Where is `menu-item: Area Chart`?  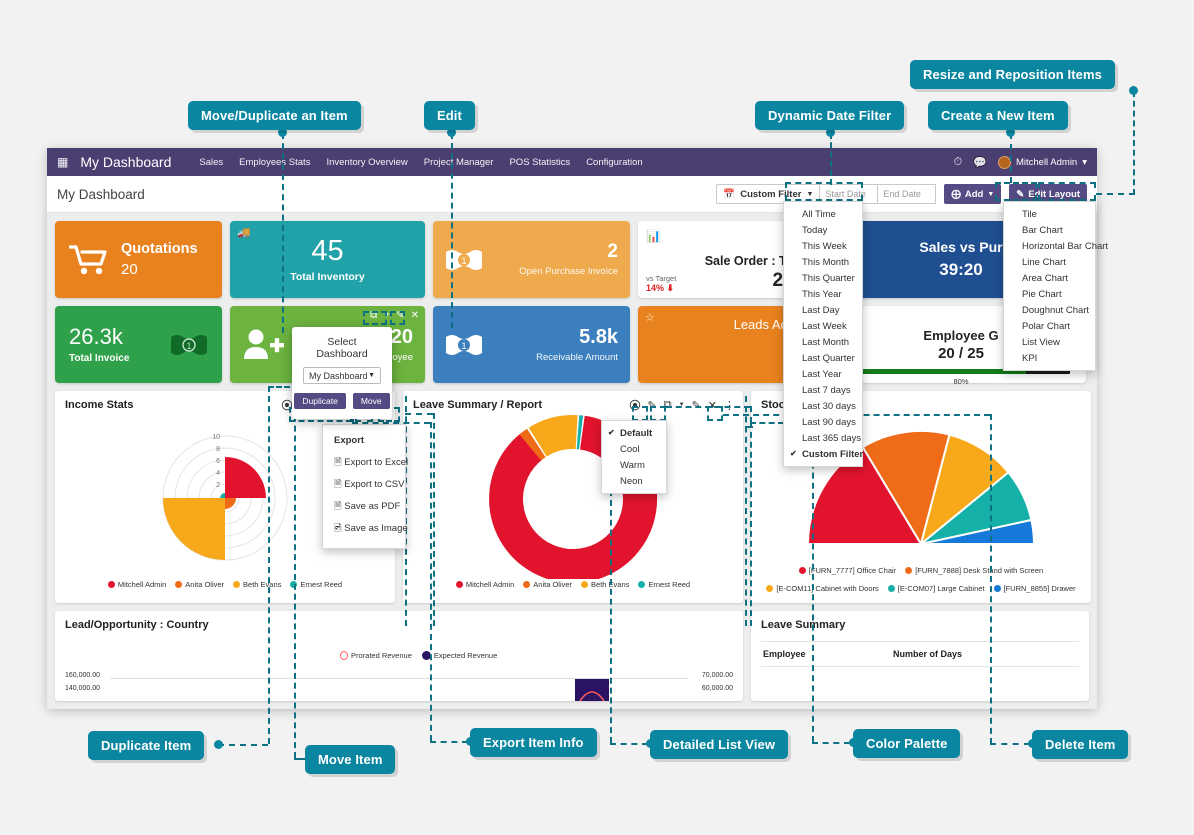 menu-item: Area Chart is located at coordinates (1049, 278).